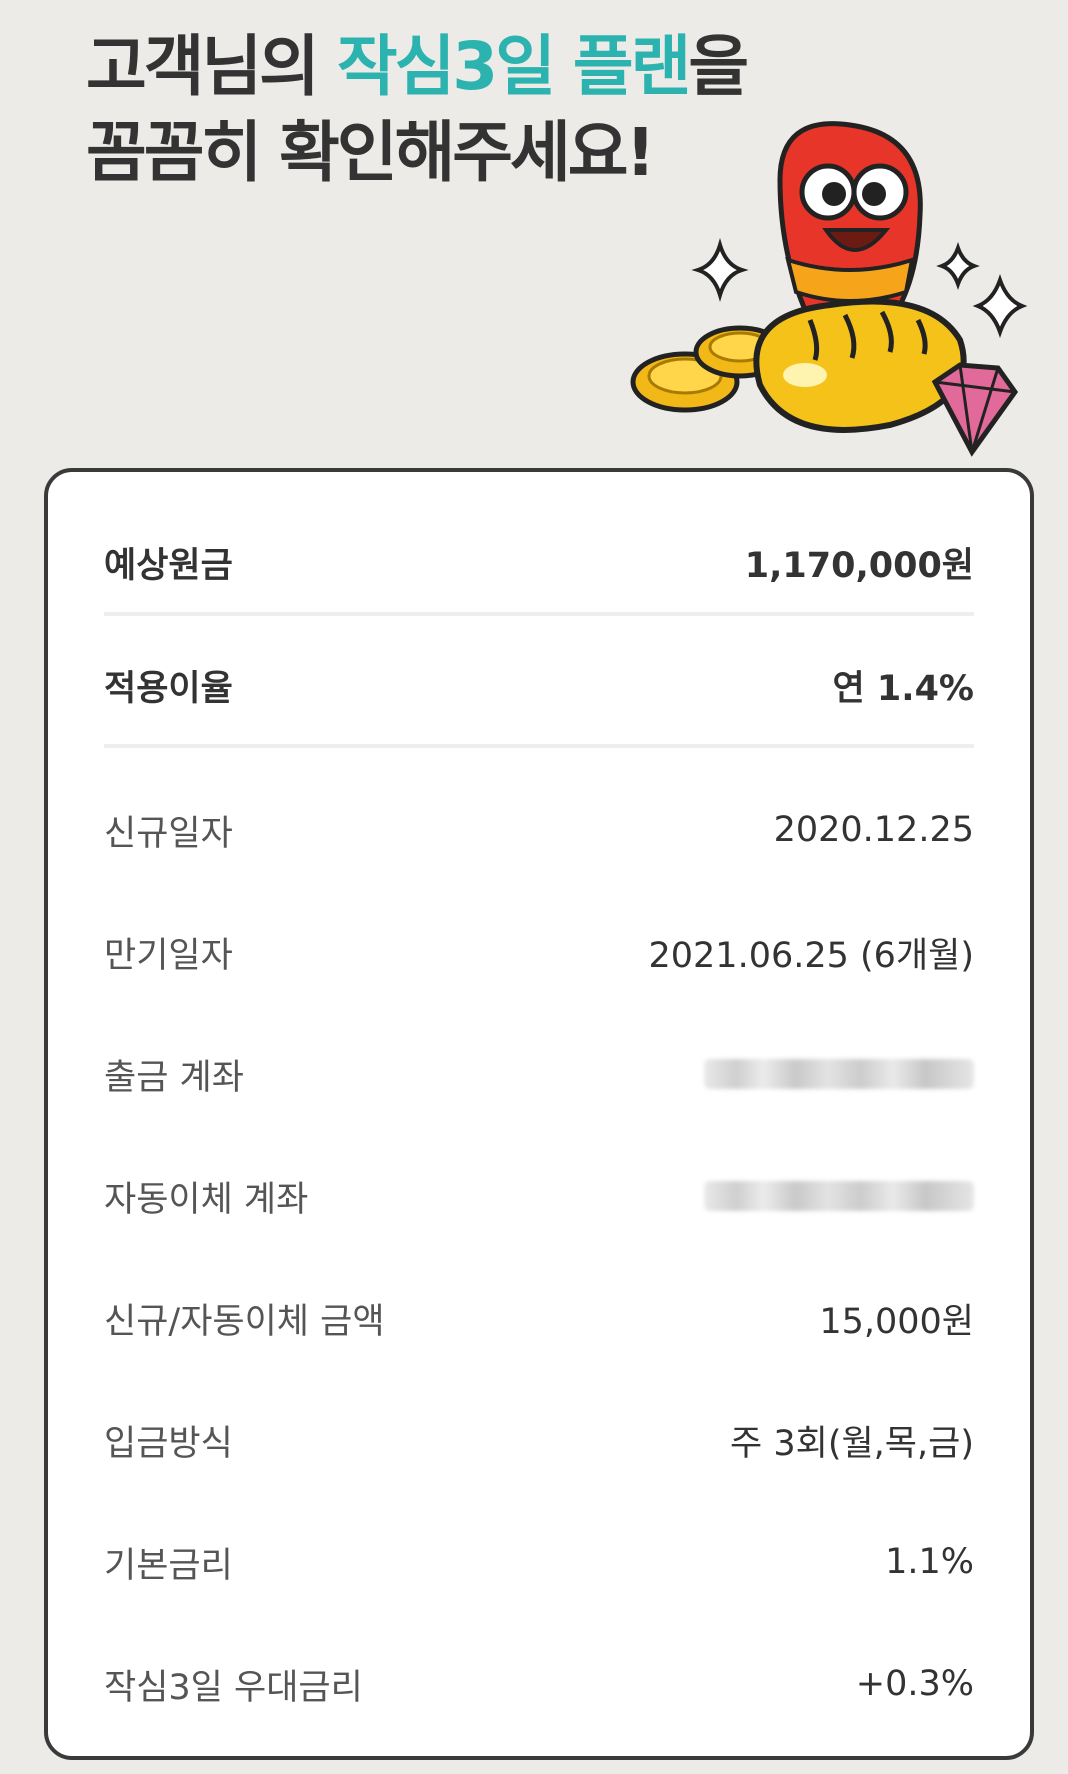  I want to click on row-label: 예상원금, so click(168, 565).